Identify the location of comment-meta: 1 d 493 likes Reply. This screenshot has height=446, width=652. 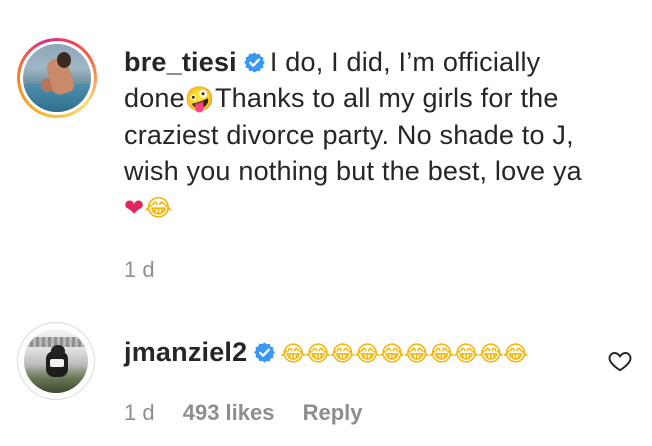
(254, 413).